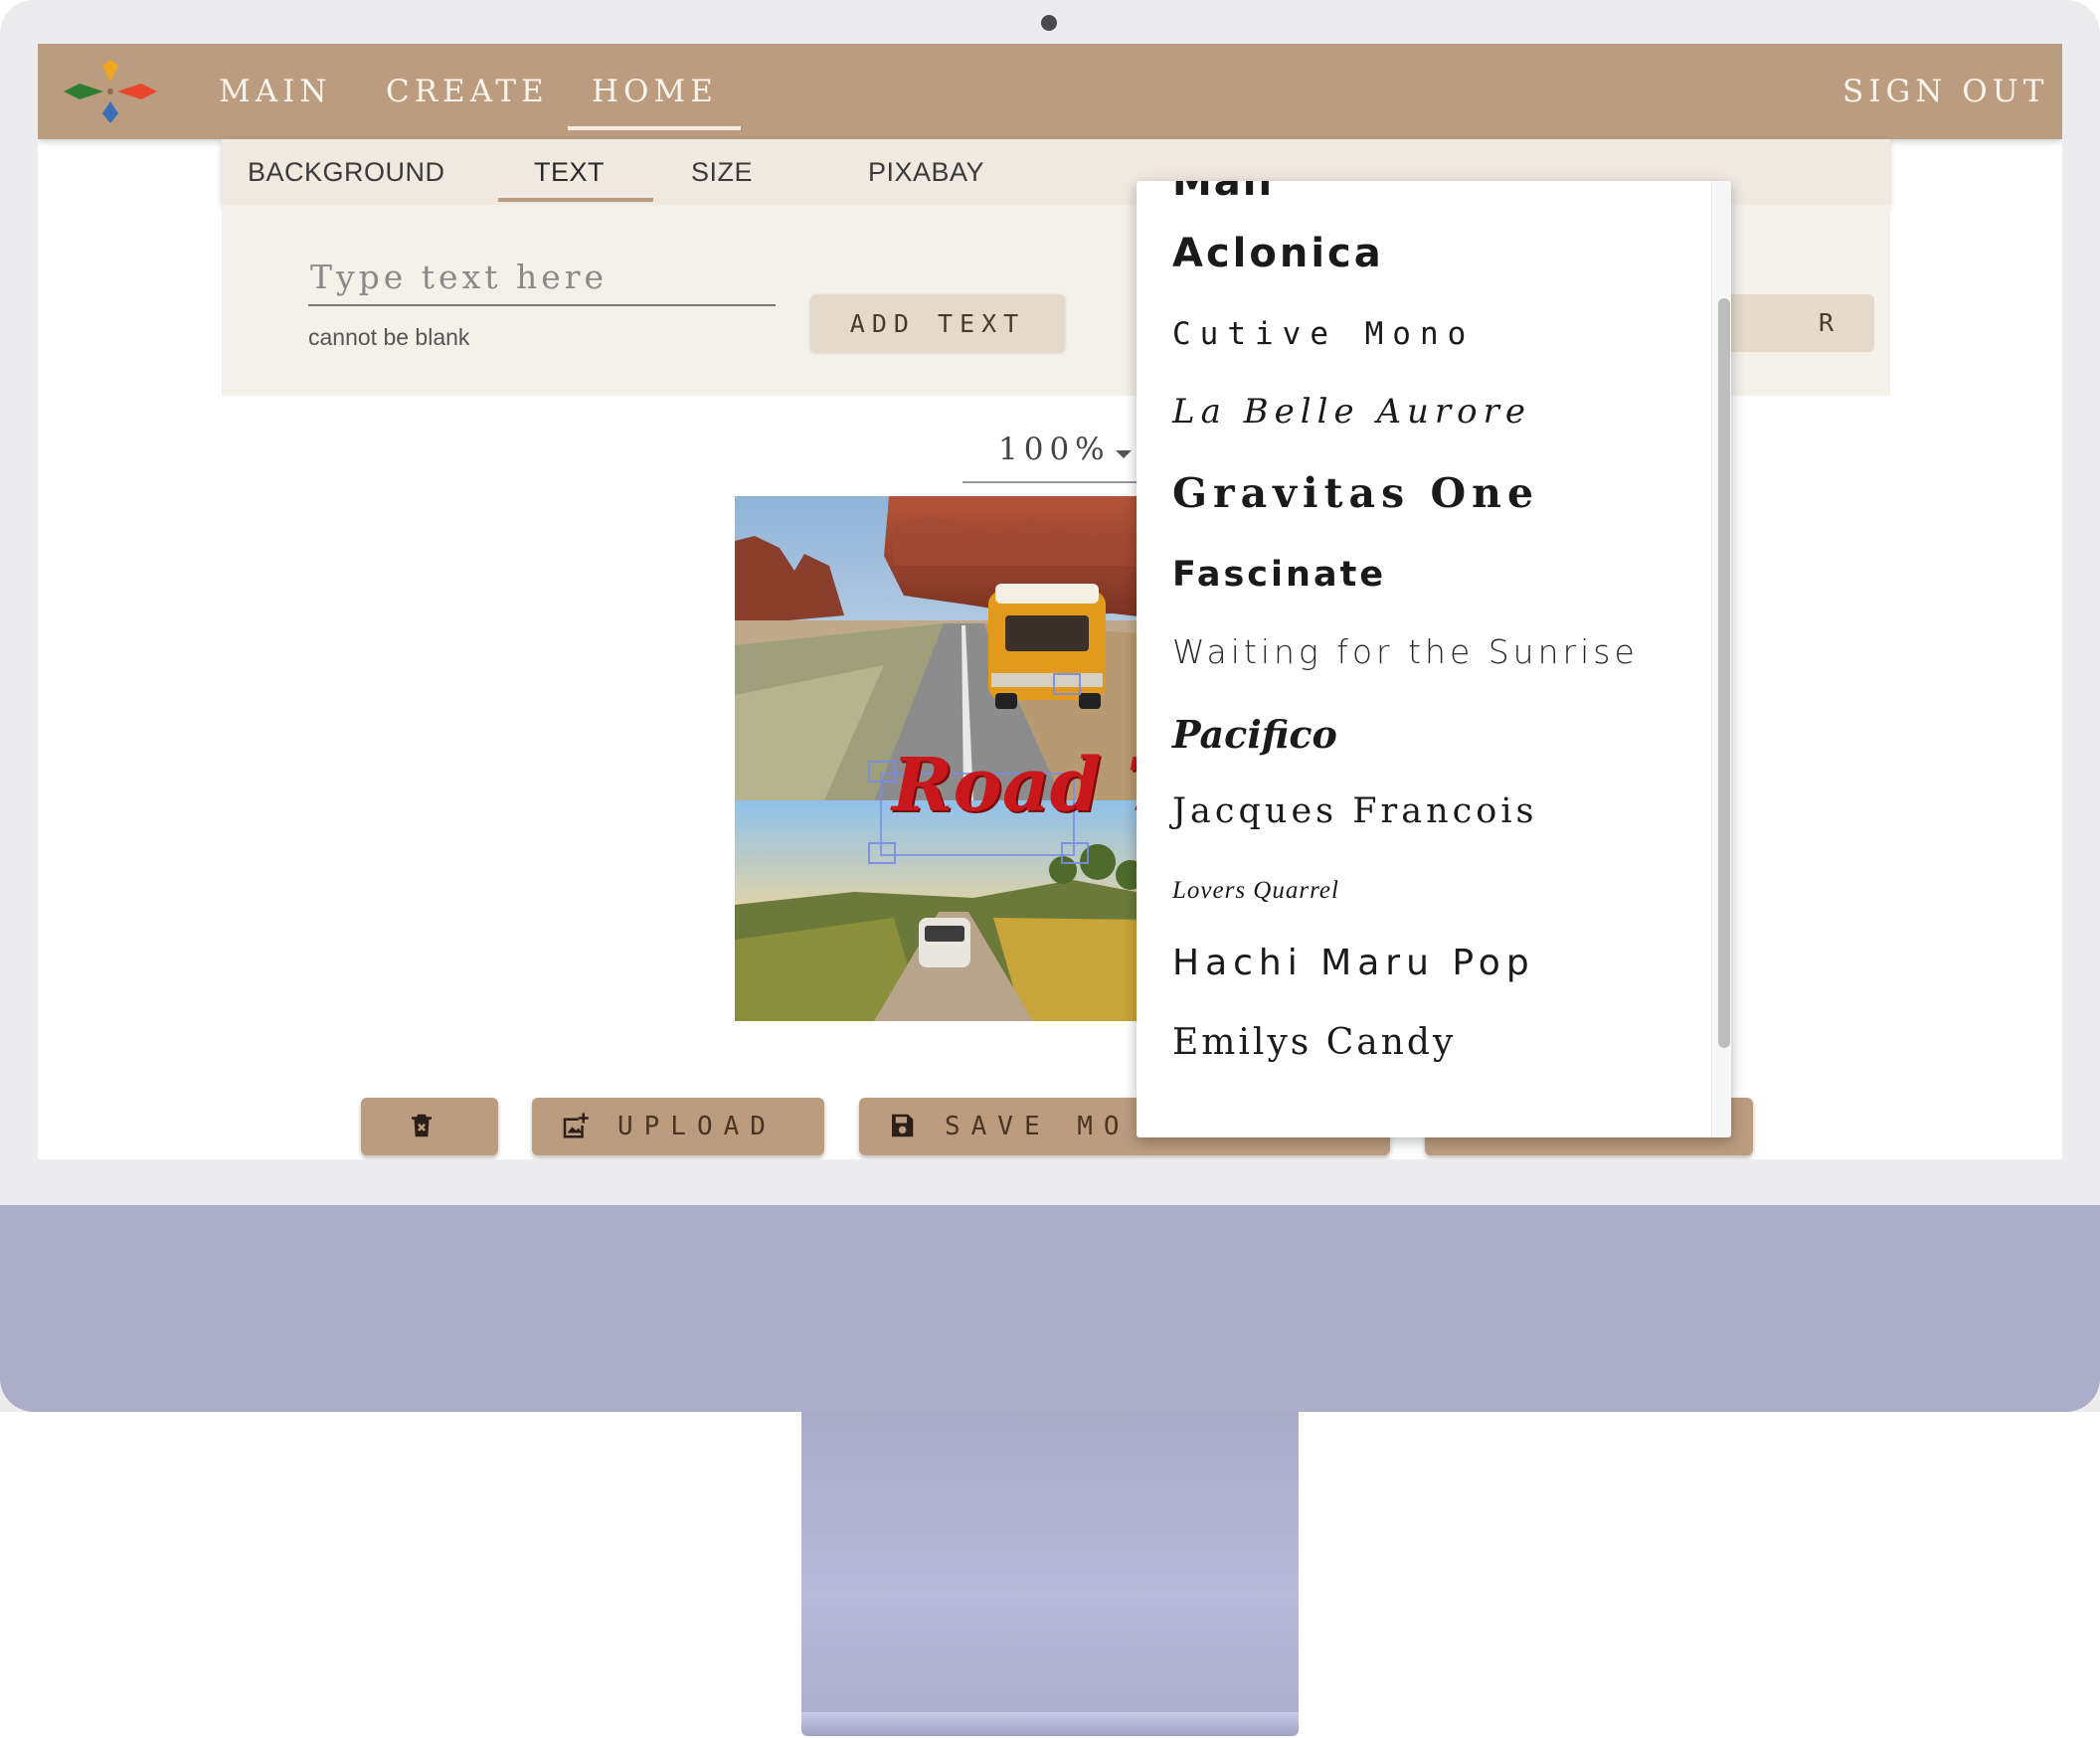 This screenshot has width=2100, height=1738. Describe the element at coordinates (1279, 575) in the screenshot. I see `font-option-fascinate: Fascinate` at that location.